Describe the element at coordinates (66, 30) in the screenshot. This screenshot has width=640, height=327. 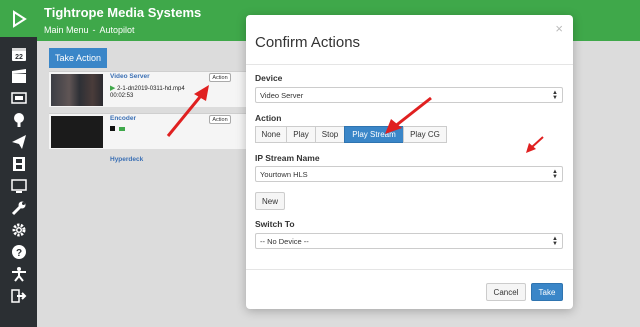
I see `breadcrumb-main-menu: Main Menu` at that location.